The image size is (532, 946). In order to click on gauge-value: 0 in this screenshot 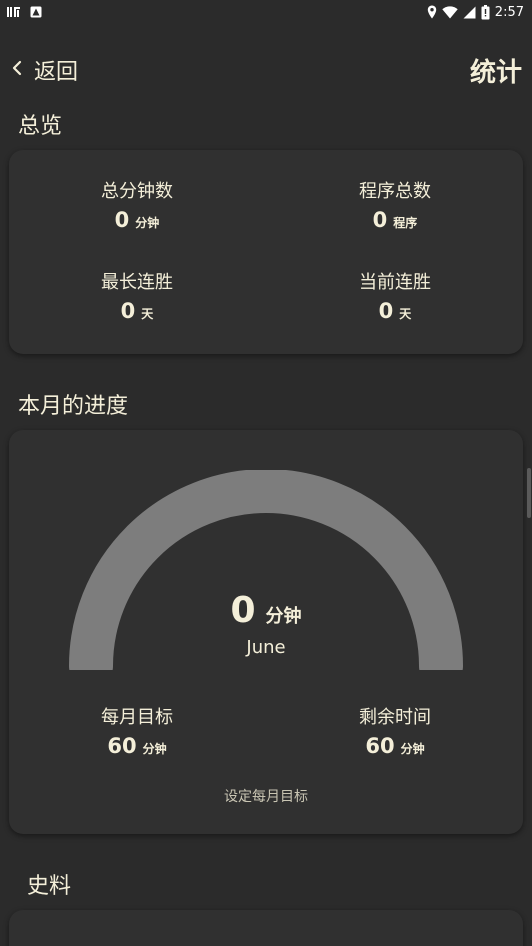, I will do `click(243, 610)`.